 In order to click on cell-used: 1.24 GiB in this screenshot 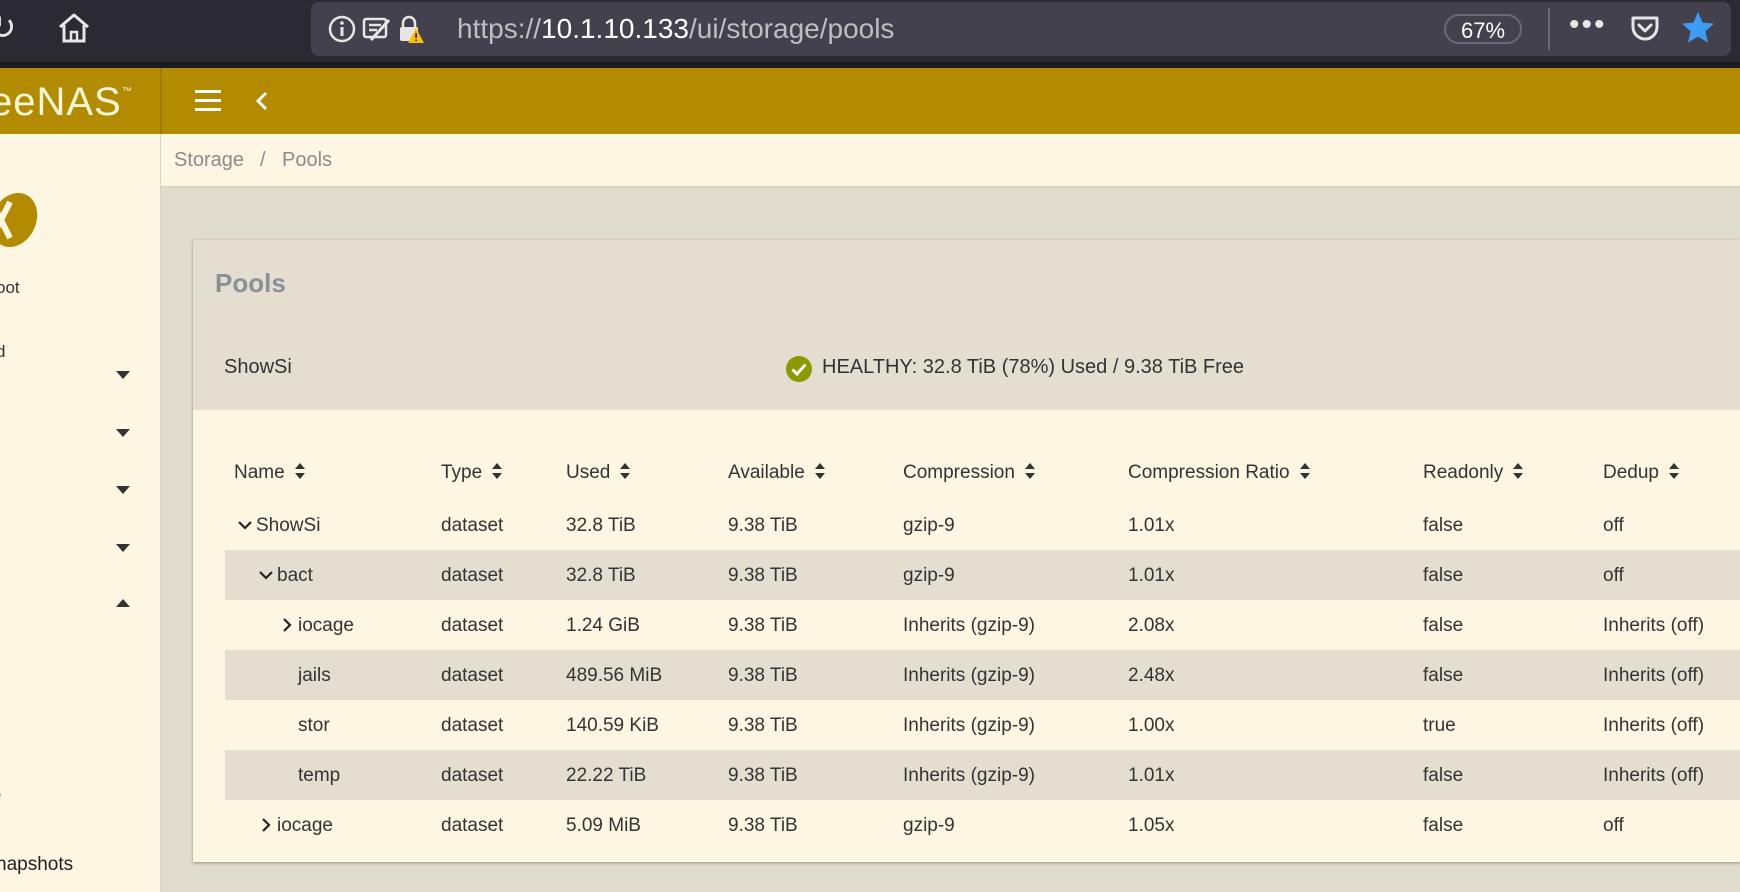, I will do `click(603, 625)`.